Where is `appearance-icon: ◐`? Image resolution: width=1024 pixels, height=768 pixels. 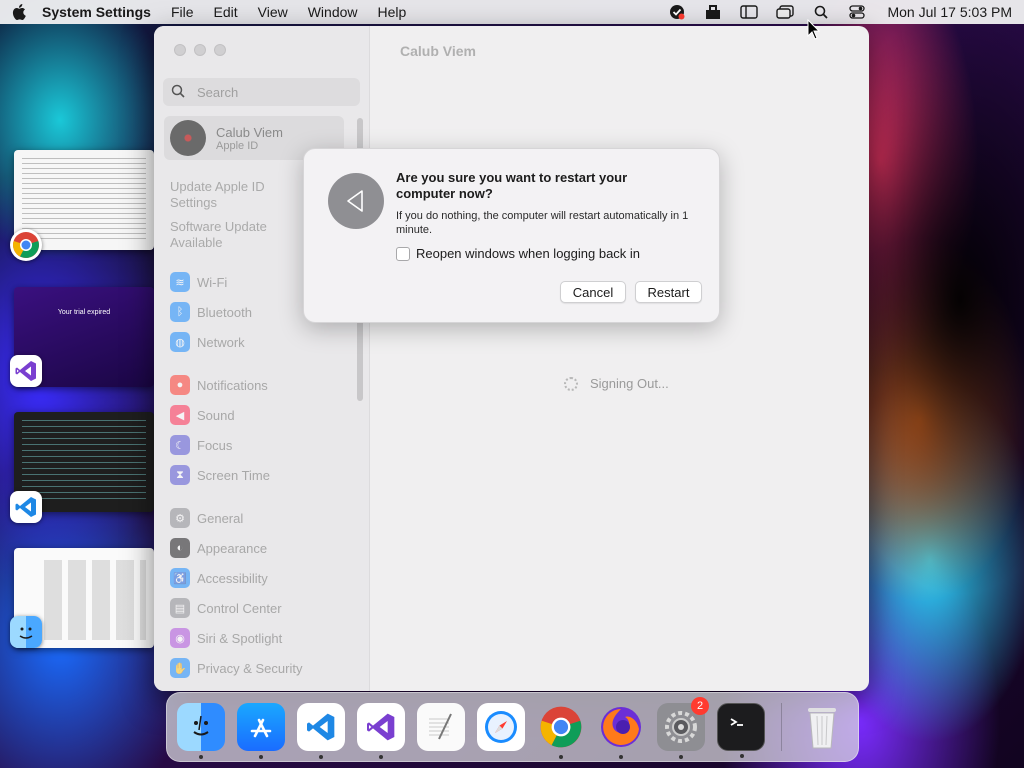 appearance-icon: ◐ is located at coordinates (180, 548).